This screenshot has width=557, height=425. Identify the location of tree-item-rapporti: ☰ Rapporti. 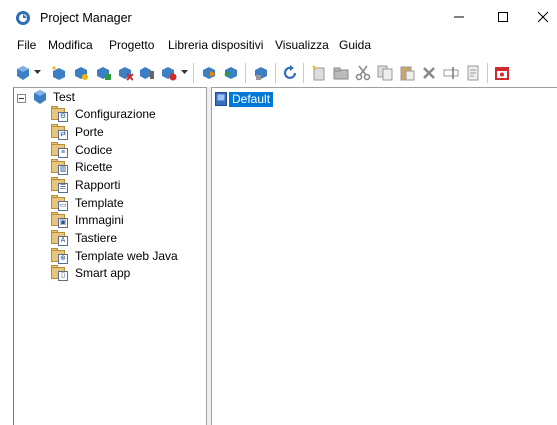
(85, 184).